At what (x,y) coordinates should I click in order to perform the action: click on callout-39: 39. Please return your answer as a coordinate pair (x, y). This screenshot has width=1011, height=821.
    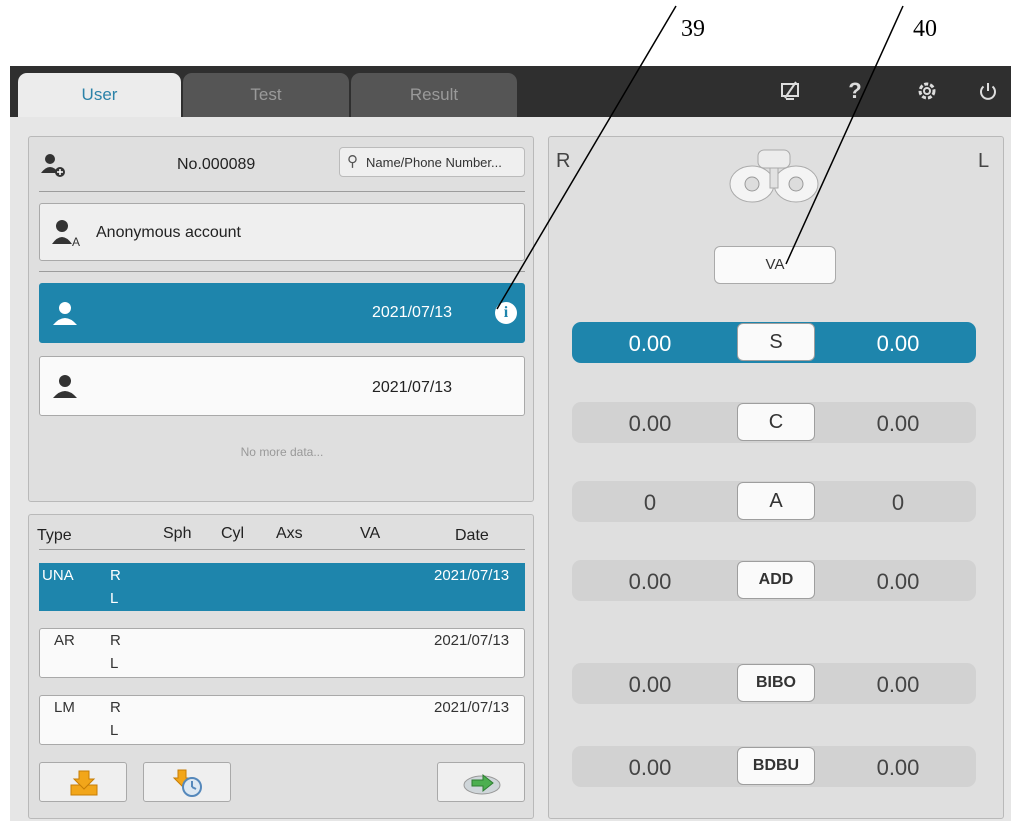
    Looking at the image, I should click on (693, 29).